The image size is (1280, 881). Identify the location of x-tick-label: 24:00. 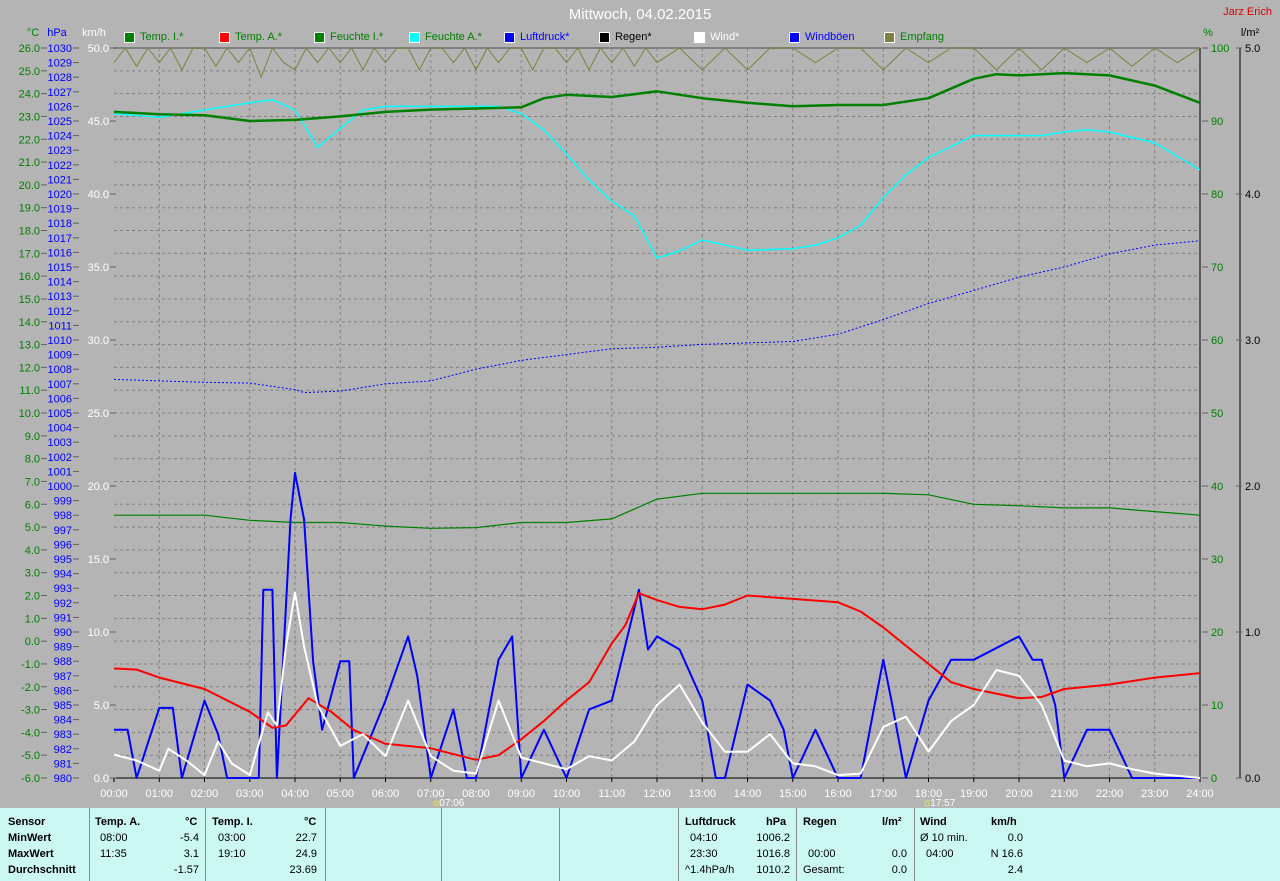
(1200, 794).